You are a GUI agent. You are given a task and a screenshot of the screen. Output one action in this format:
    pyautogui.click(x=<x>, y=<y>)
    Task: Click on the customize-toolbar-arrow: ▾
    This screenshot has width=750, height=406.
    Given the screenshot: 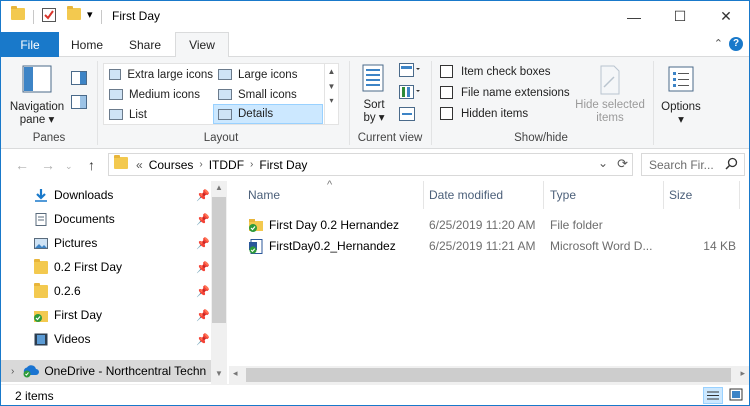 What is the action you would take?
    pyautogui.click(x=90, y=17)
    